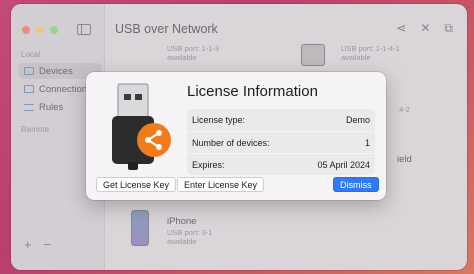 This screenshot has height=274, width=474. Describe the element at coordinates (343, 164) in the screenshot. I see `row-value: 05 April 2024` at that location.